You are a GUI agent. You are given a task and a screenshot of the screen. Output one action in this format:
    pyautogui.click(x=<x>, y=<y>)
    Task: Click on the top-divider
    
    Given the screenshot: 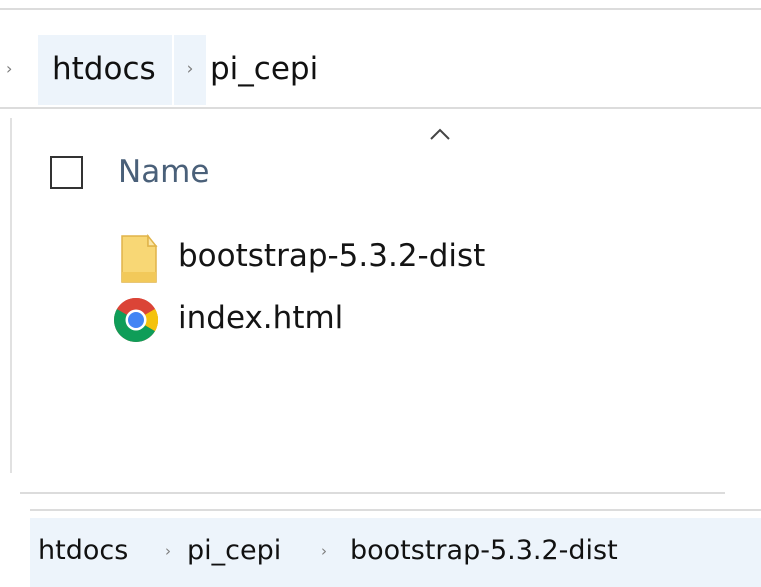 What is the action you would take?
    pyautogui.click(x=380, y=9)
    